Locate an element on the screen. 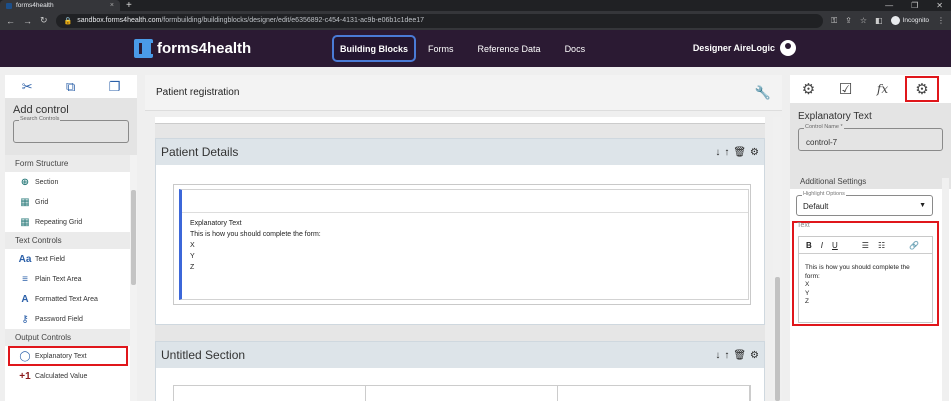 The image size is (951, 401). cut-icon: ✂ is located at coordinates (27, 87).